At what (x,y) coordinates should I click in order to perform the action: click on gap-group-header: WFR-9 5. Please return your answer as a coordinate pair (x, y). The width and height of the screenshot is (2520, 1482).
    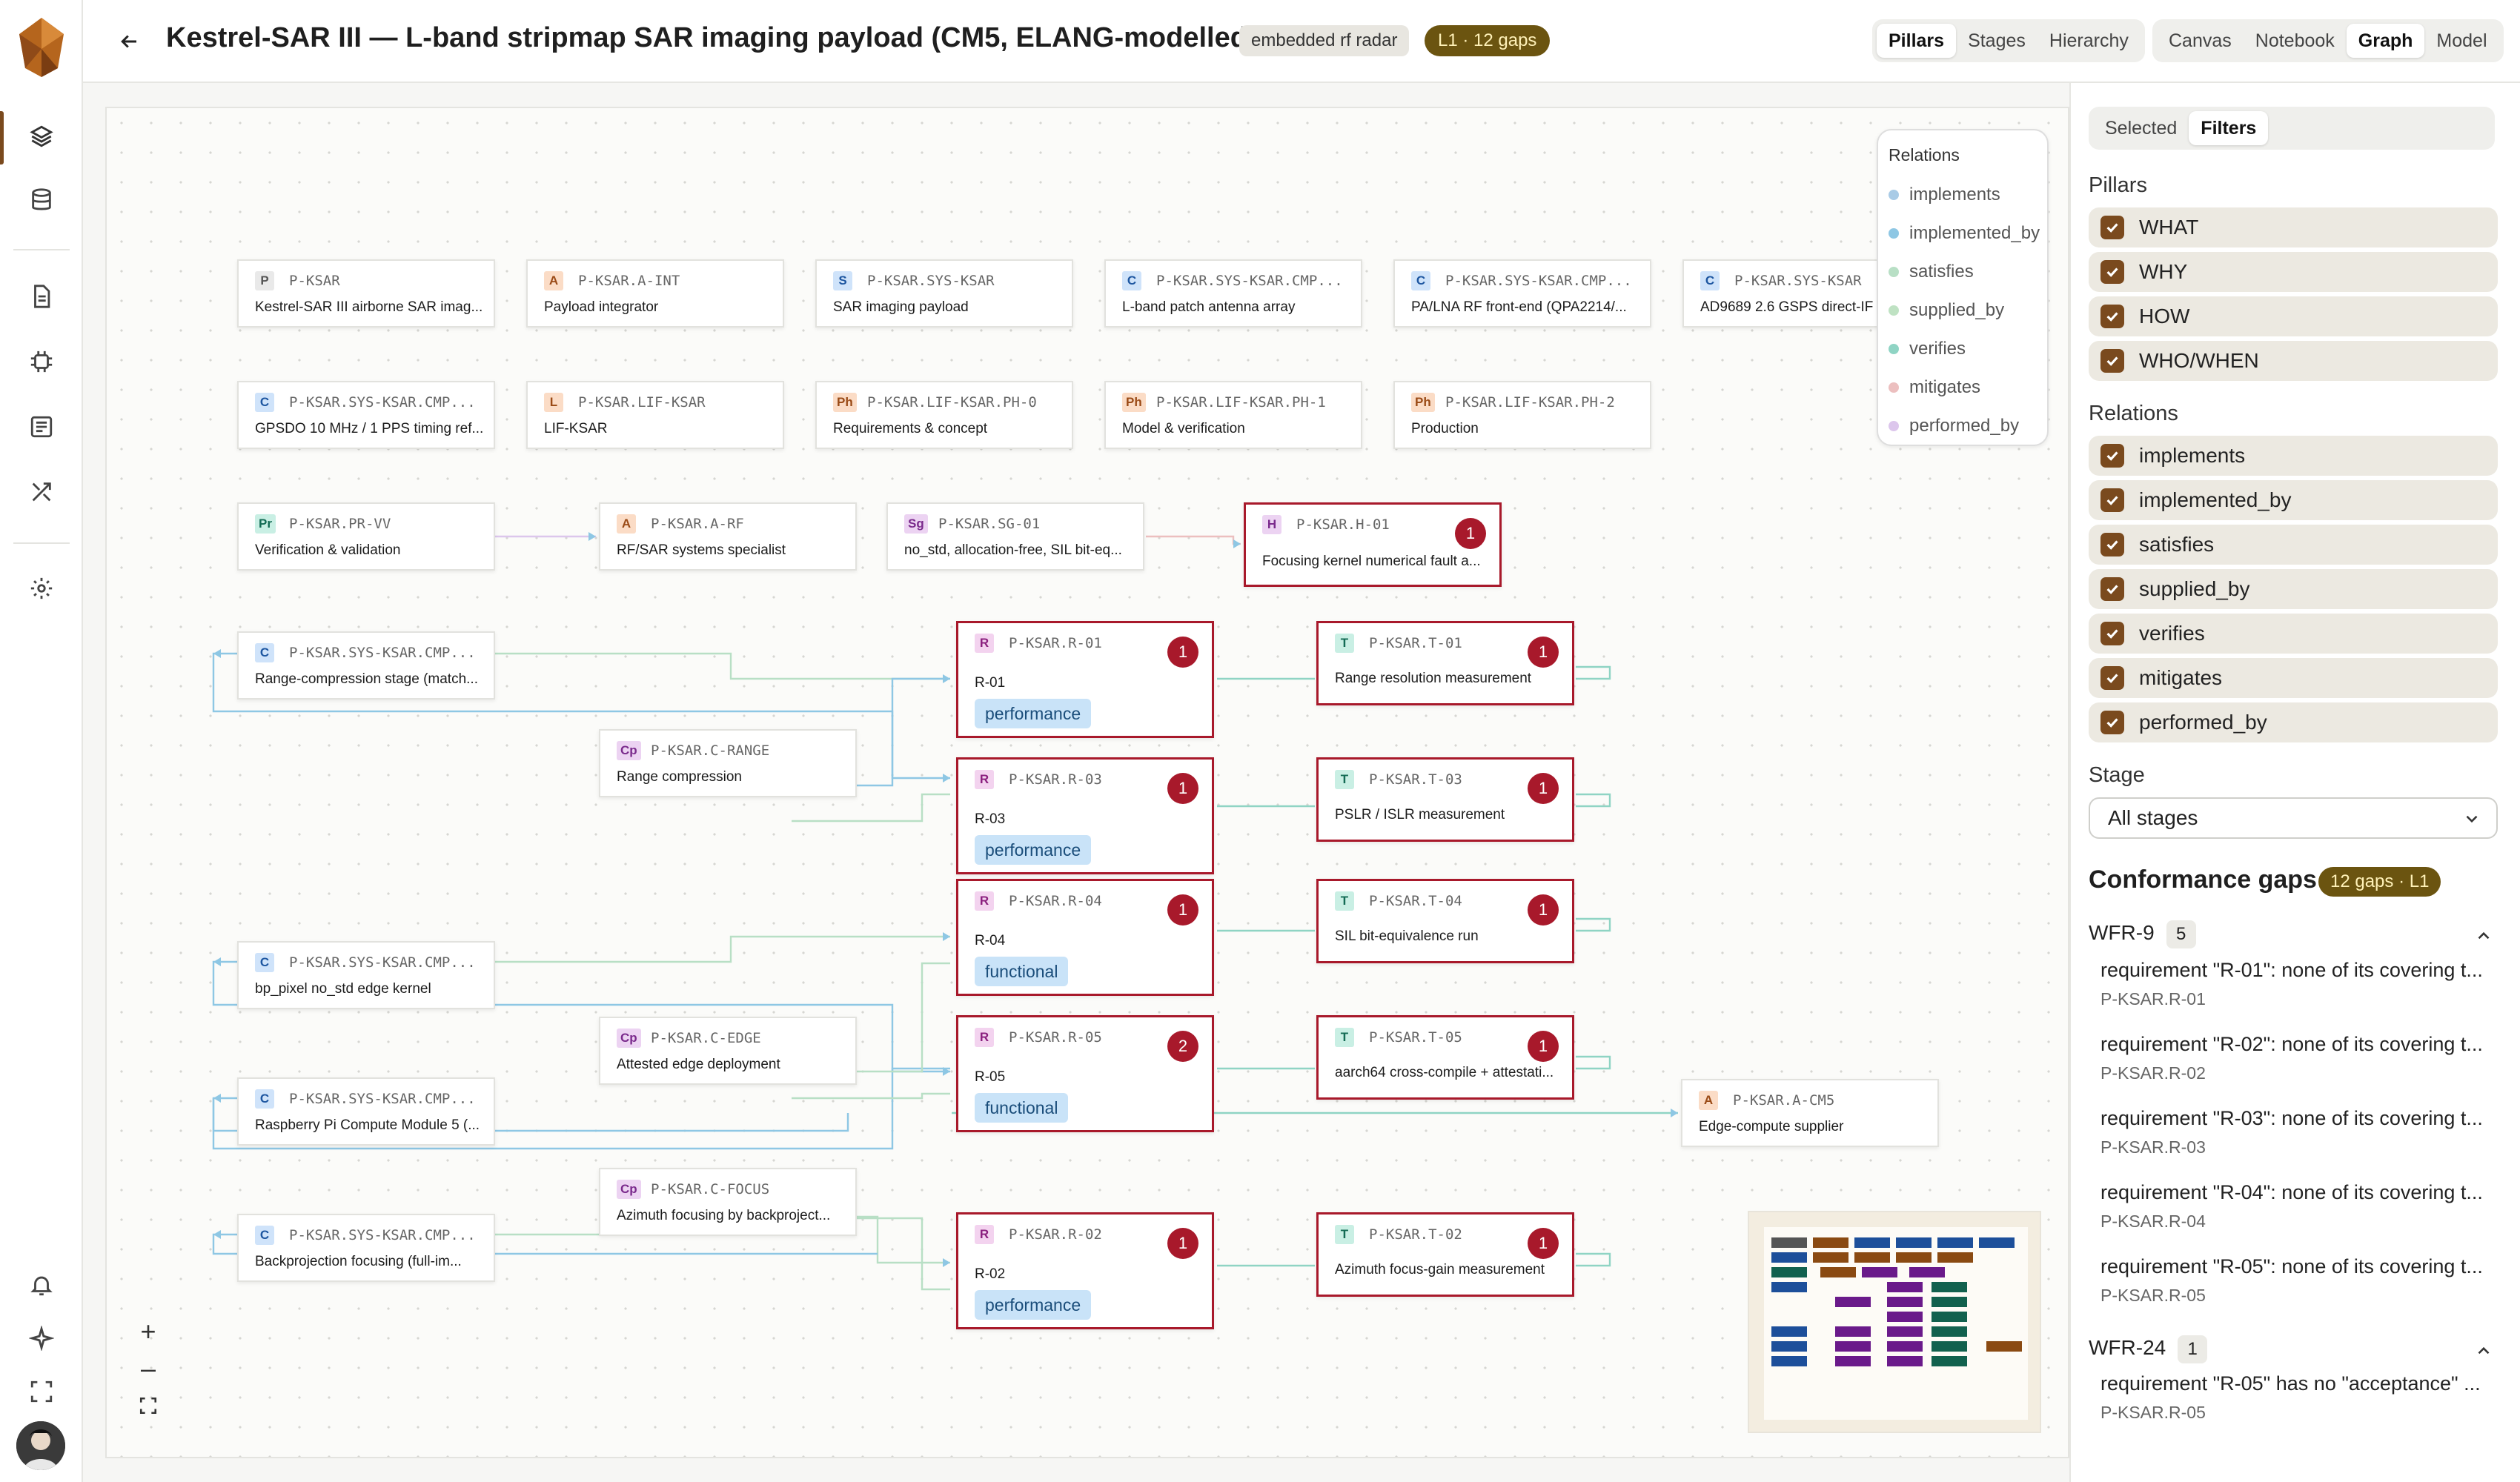
    Looking at the image, I should click on (2143, 934).